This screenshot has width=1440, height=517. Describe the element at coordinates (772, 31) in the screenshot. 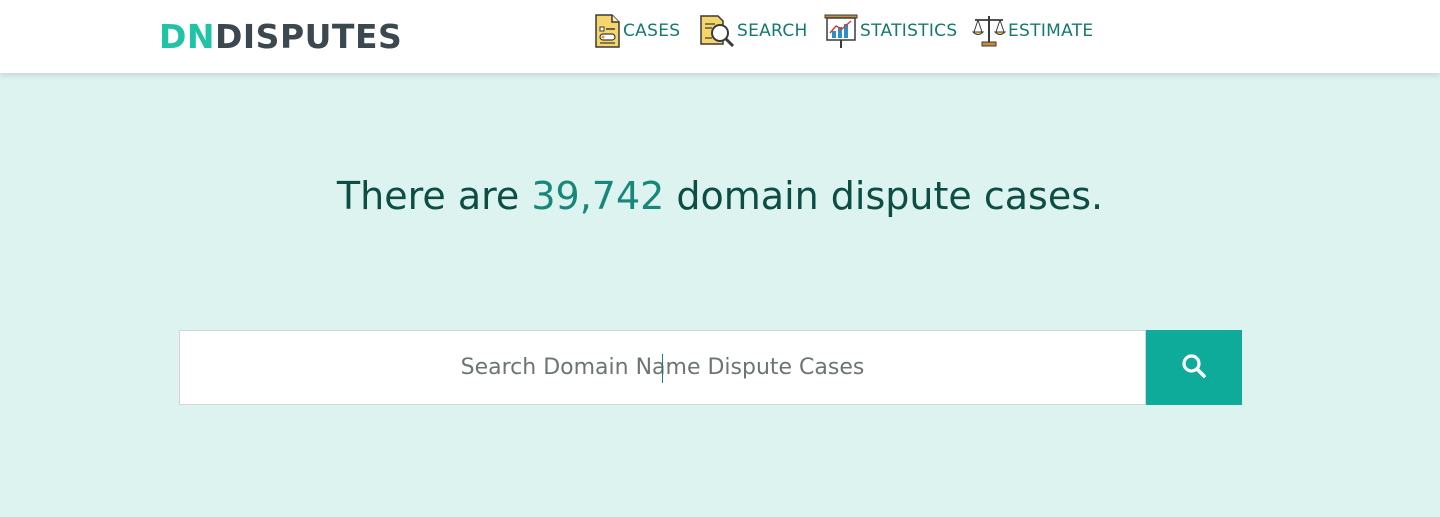

I see `nav-search-label: SEARCH` at that location.